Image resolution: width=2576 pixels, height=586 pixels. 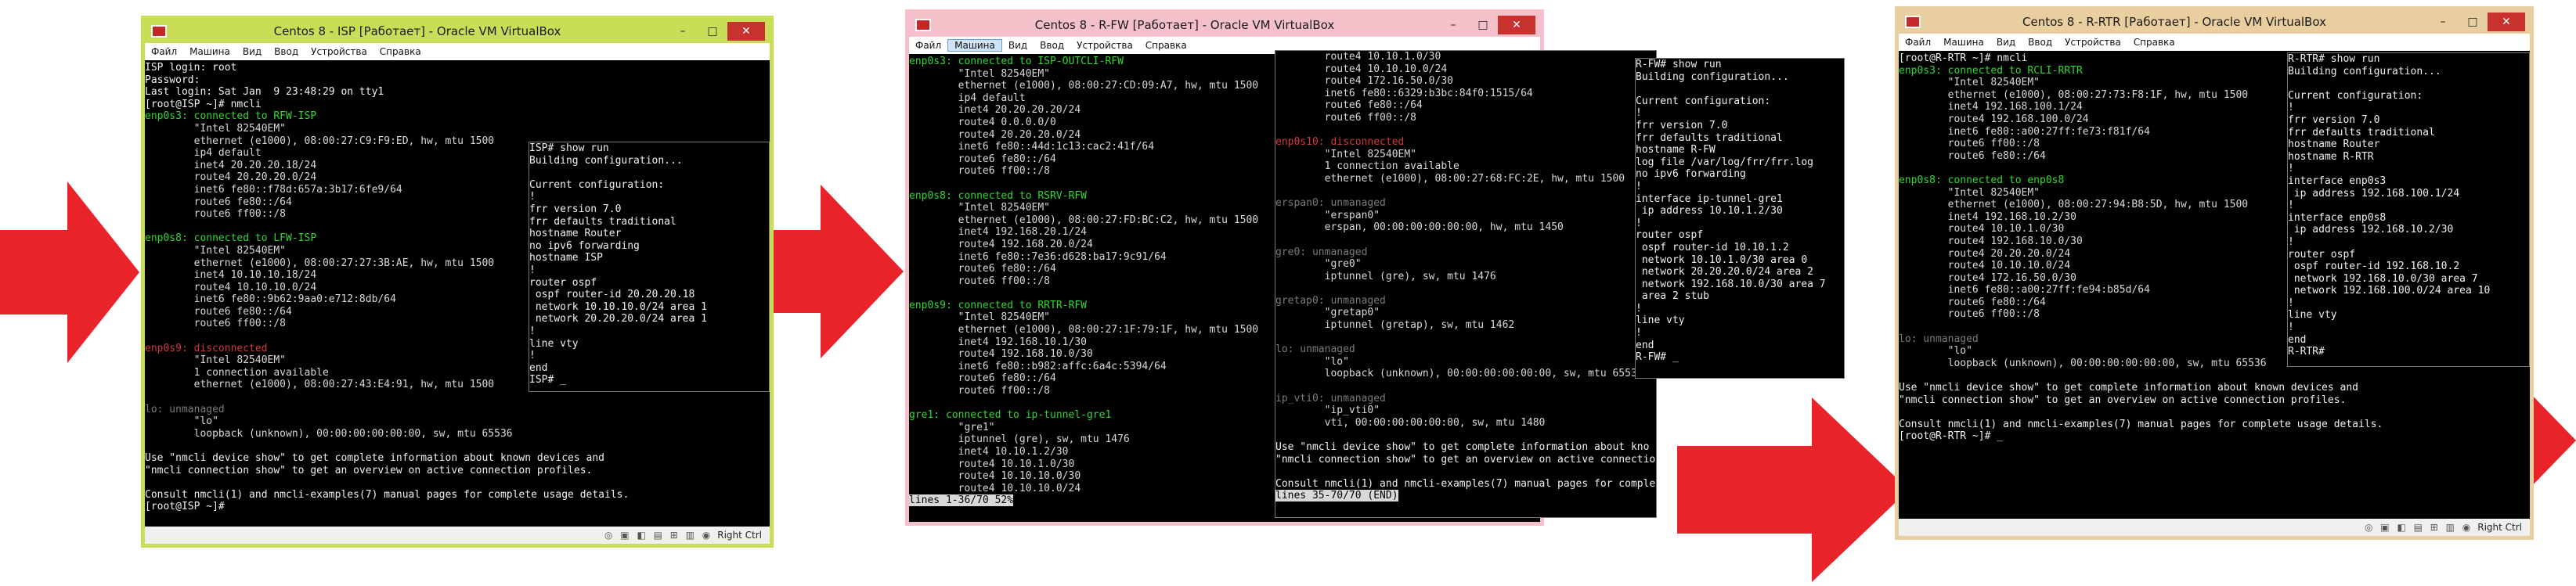 I want to click on terminal-line: ISP# _, so click(x=547, y=380).